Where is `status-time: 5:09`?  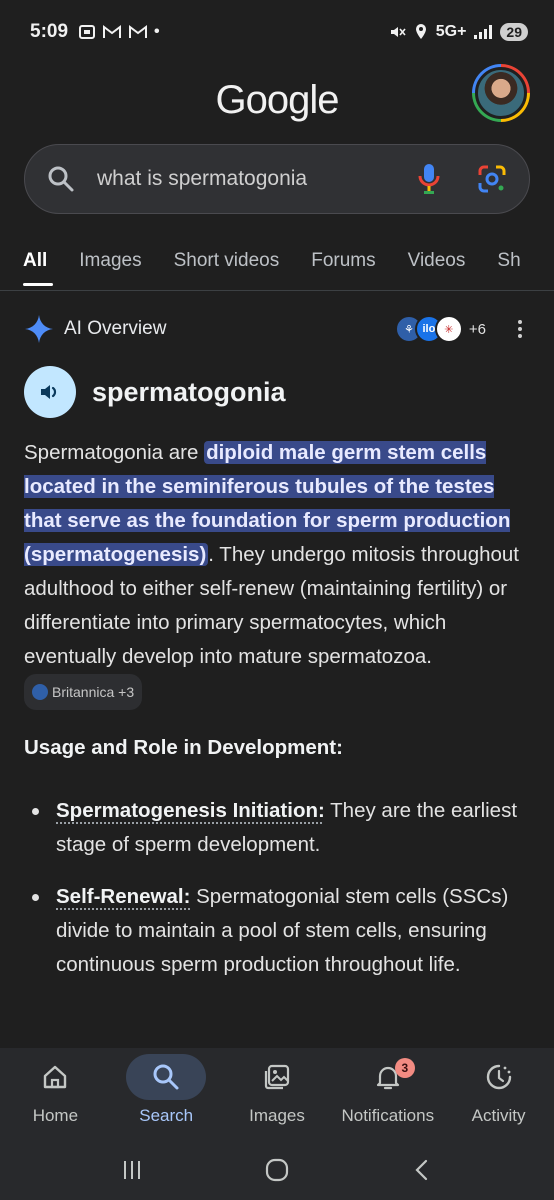 status-time: 5:09 is located at coordinates (49, 31).